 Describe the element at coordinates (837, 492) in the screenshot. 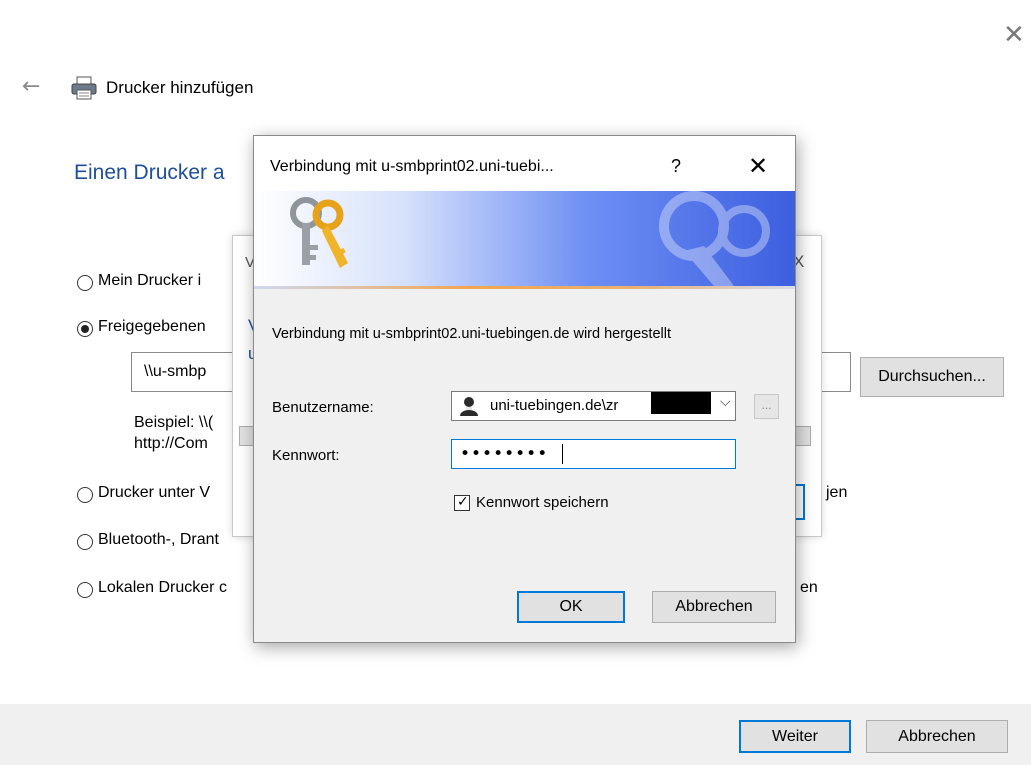

I see `option-fragment-right-1: jen` at that location.